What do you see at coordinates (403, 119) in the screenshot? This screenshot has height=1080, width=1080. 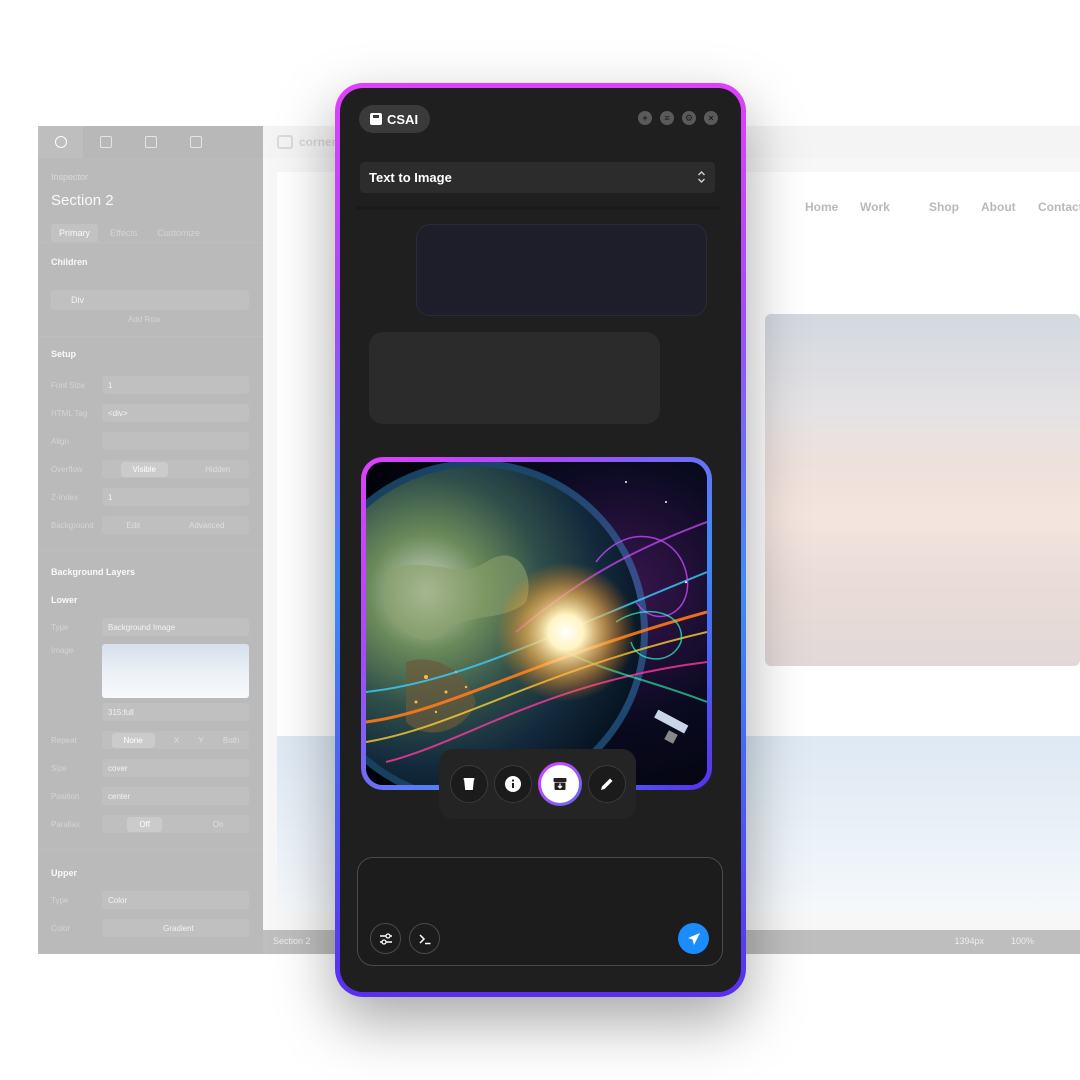 I see `brand-label: CSAI` at bounding box center [403, 119].